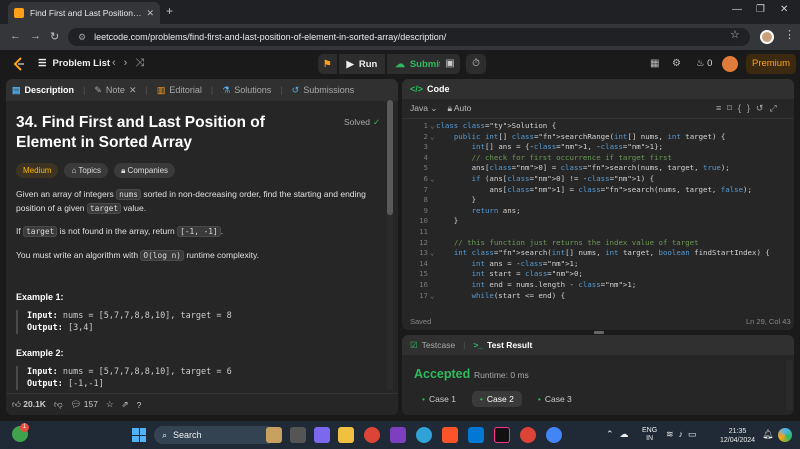 The width and height of the screenshot is (800, 449). Describe the element at coordinates (767, 37) in the screenshot. I see `profile-avatar` at that location.